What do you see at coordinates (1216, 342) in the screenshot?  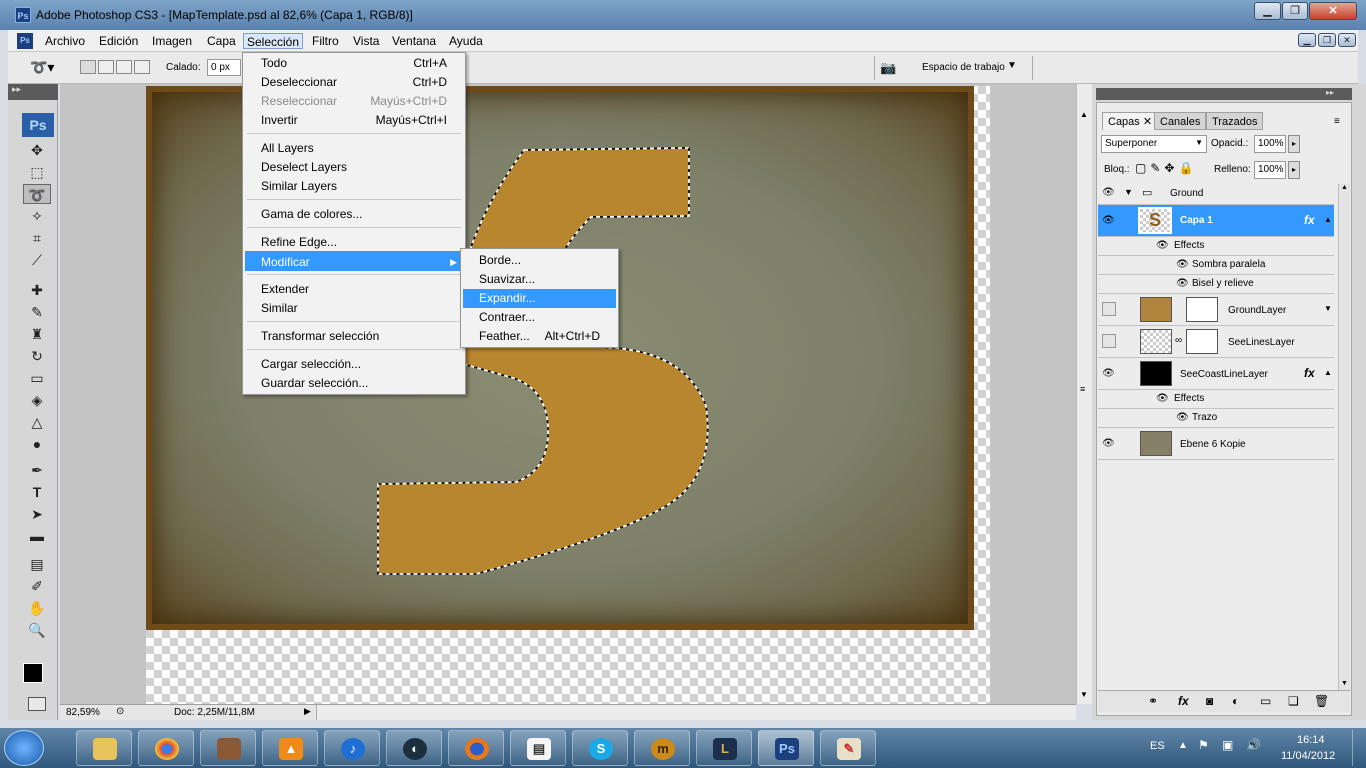 I see `layer-seelineslayer: ∞ SeeLinesLayer` at bounding box center [1216, 342].